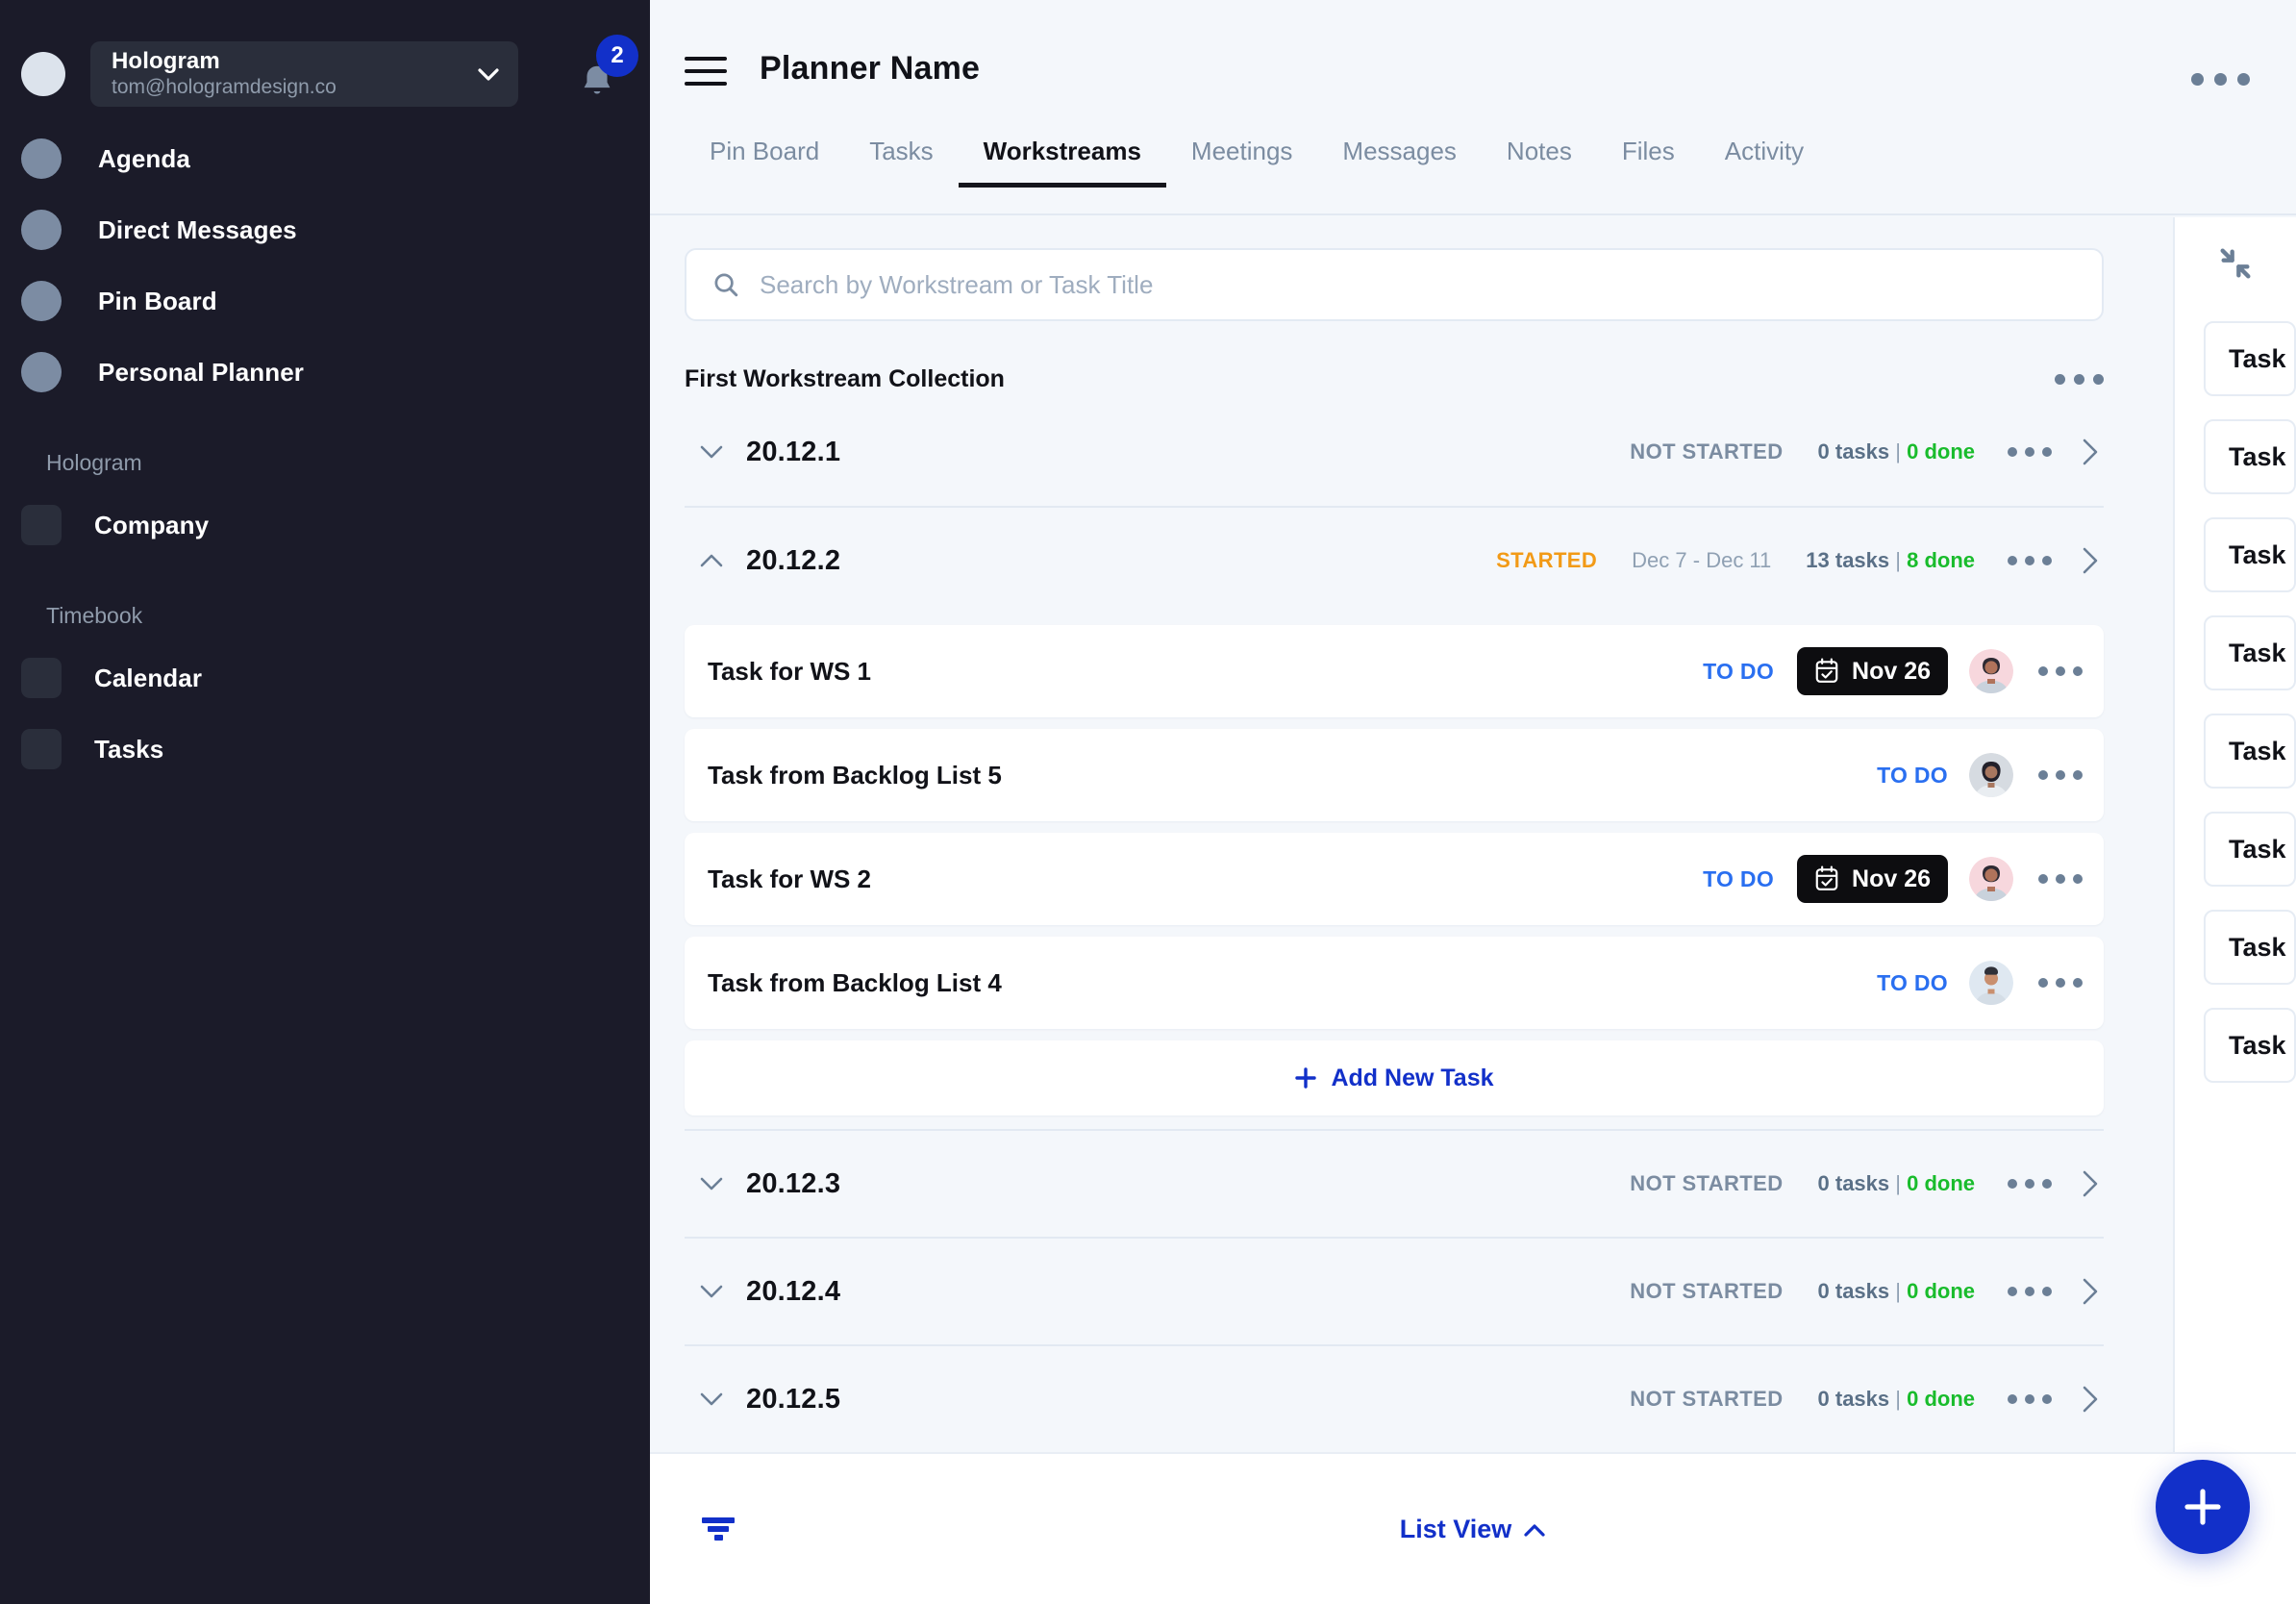 The image size is (2296, 1604). I want to click on org-switcher: Hologram tom@hologramdesign.co, so click(304, 74).